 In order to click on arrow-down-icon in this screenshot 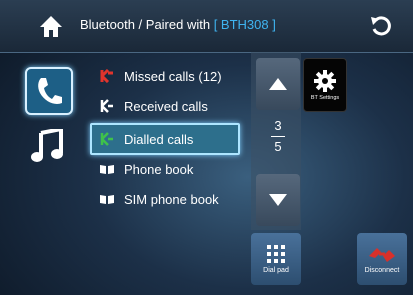, I will do `click(278, 200)`.